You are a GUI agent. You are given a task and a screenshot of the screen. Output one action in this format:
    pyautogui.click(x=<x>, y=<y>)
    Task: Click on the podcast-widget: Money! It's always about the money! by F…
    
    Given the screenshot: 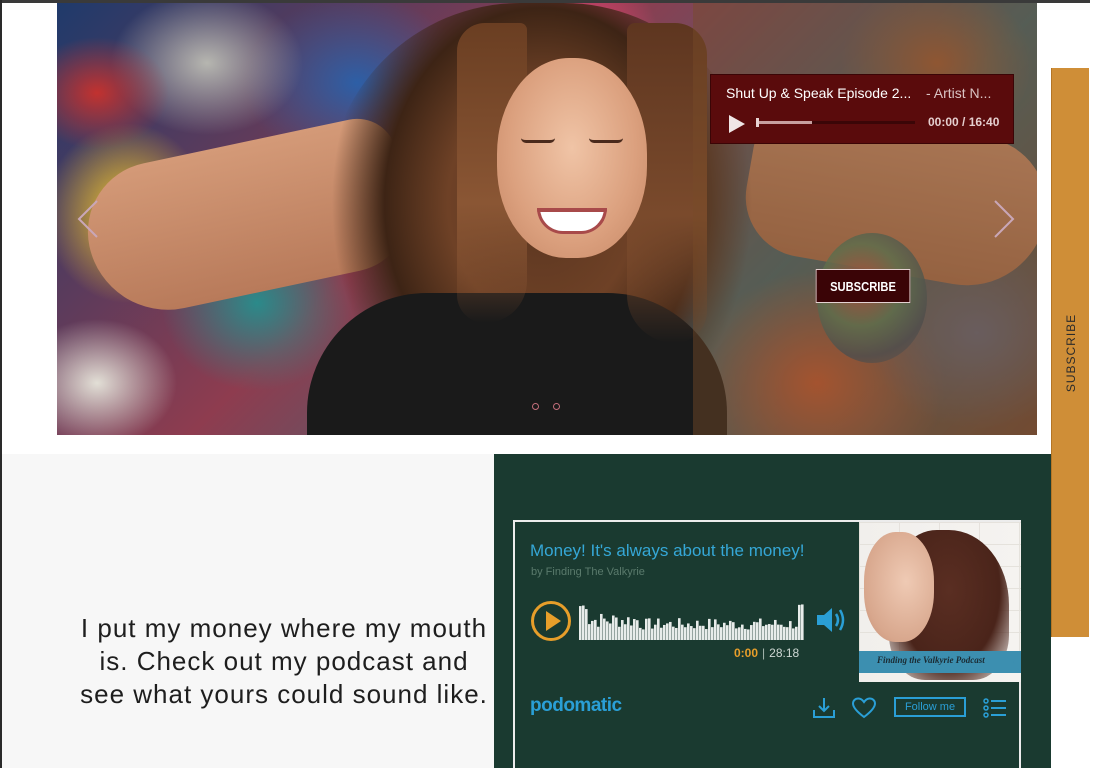 What is the action you would take?
    pyautogui.click(x=767, y=644)
    